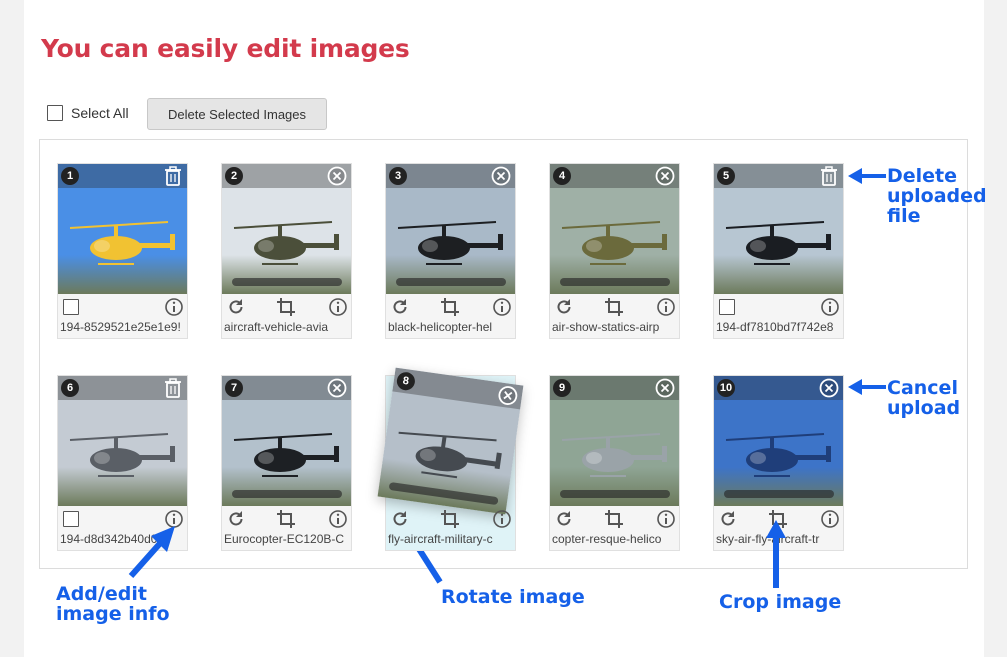 The width and height of the screenshot is (1007, 657). I want to click on image-number-badge: 4, so click(562, 176).